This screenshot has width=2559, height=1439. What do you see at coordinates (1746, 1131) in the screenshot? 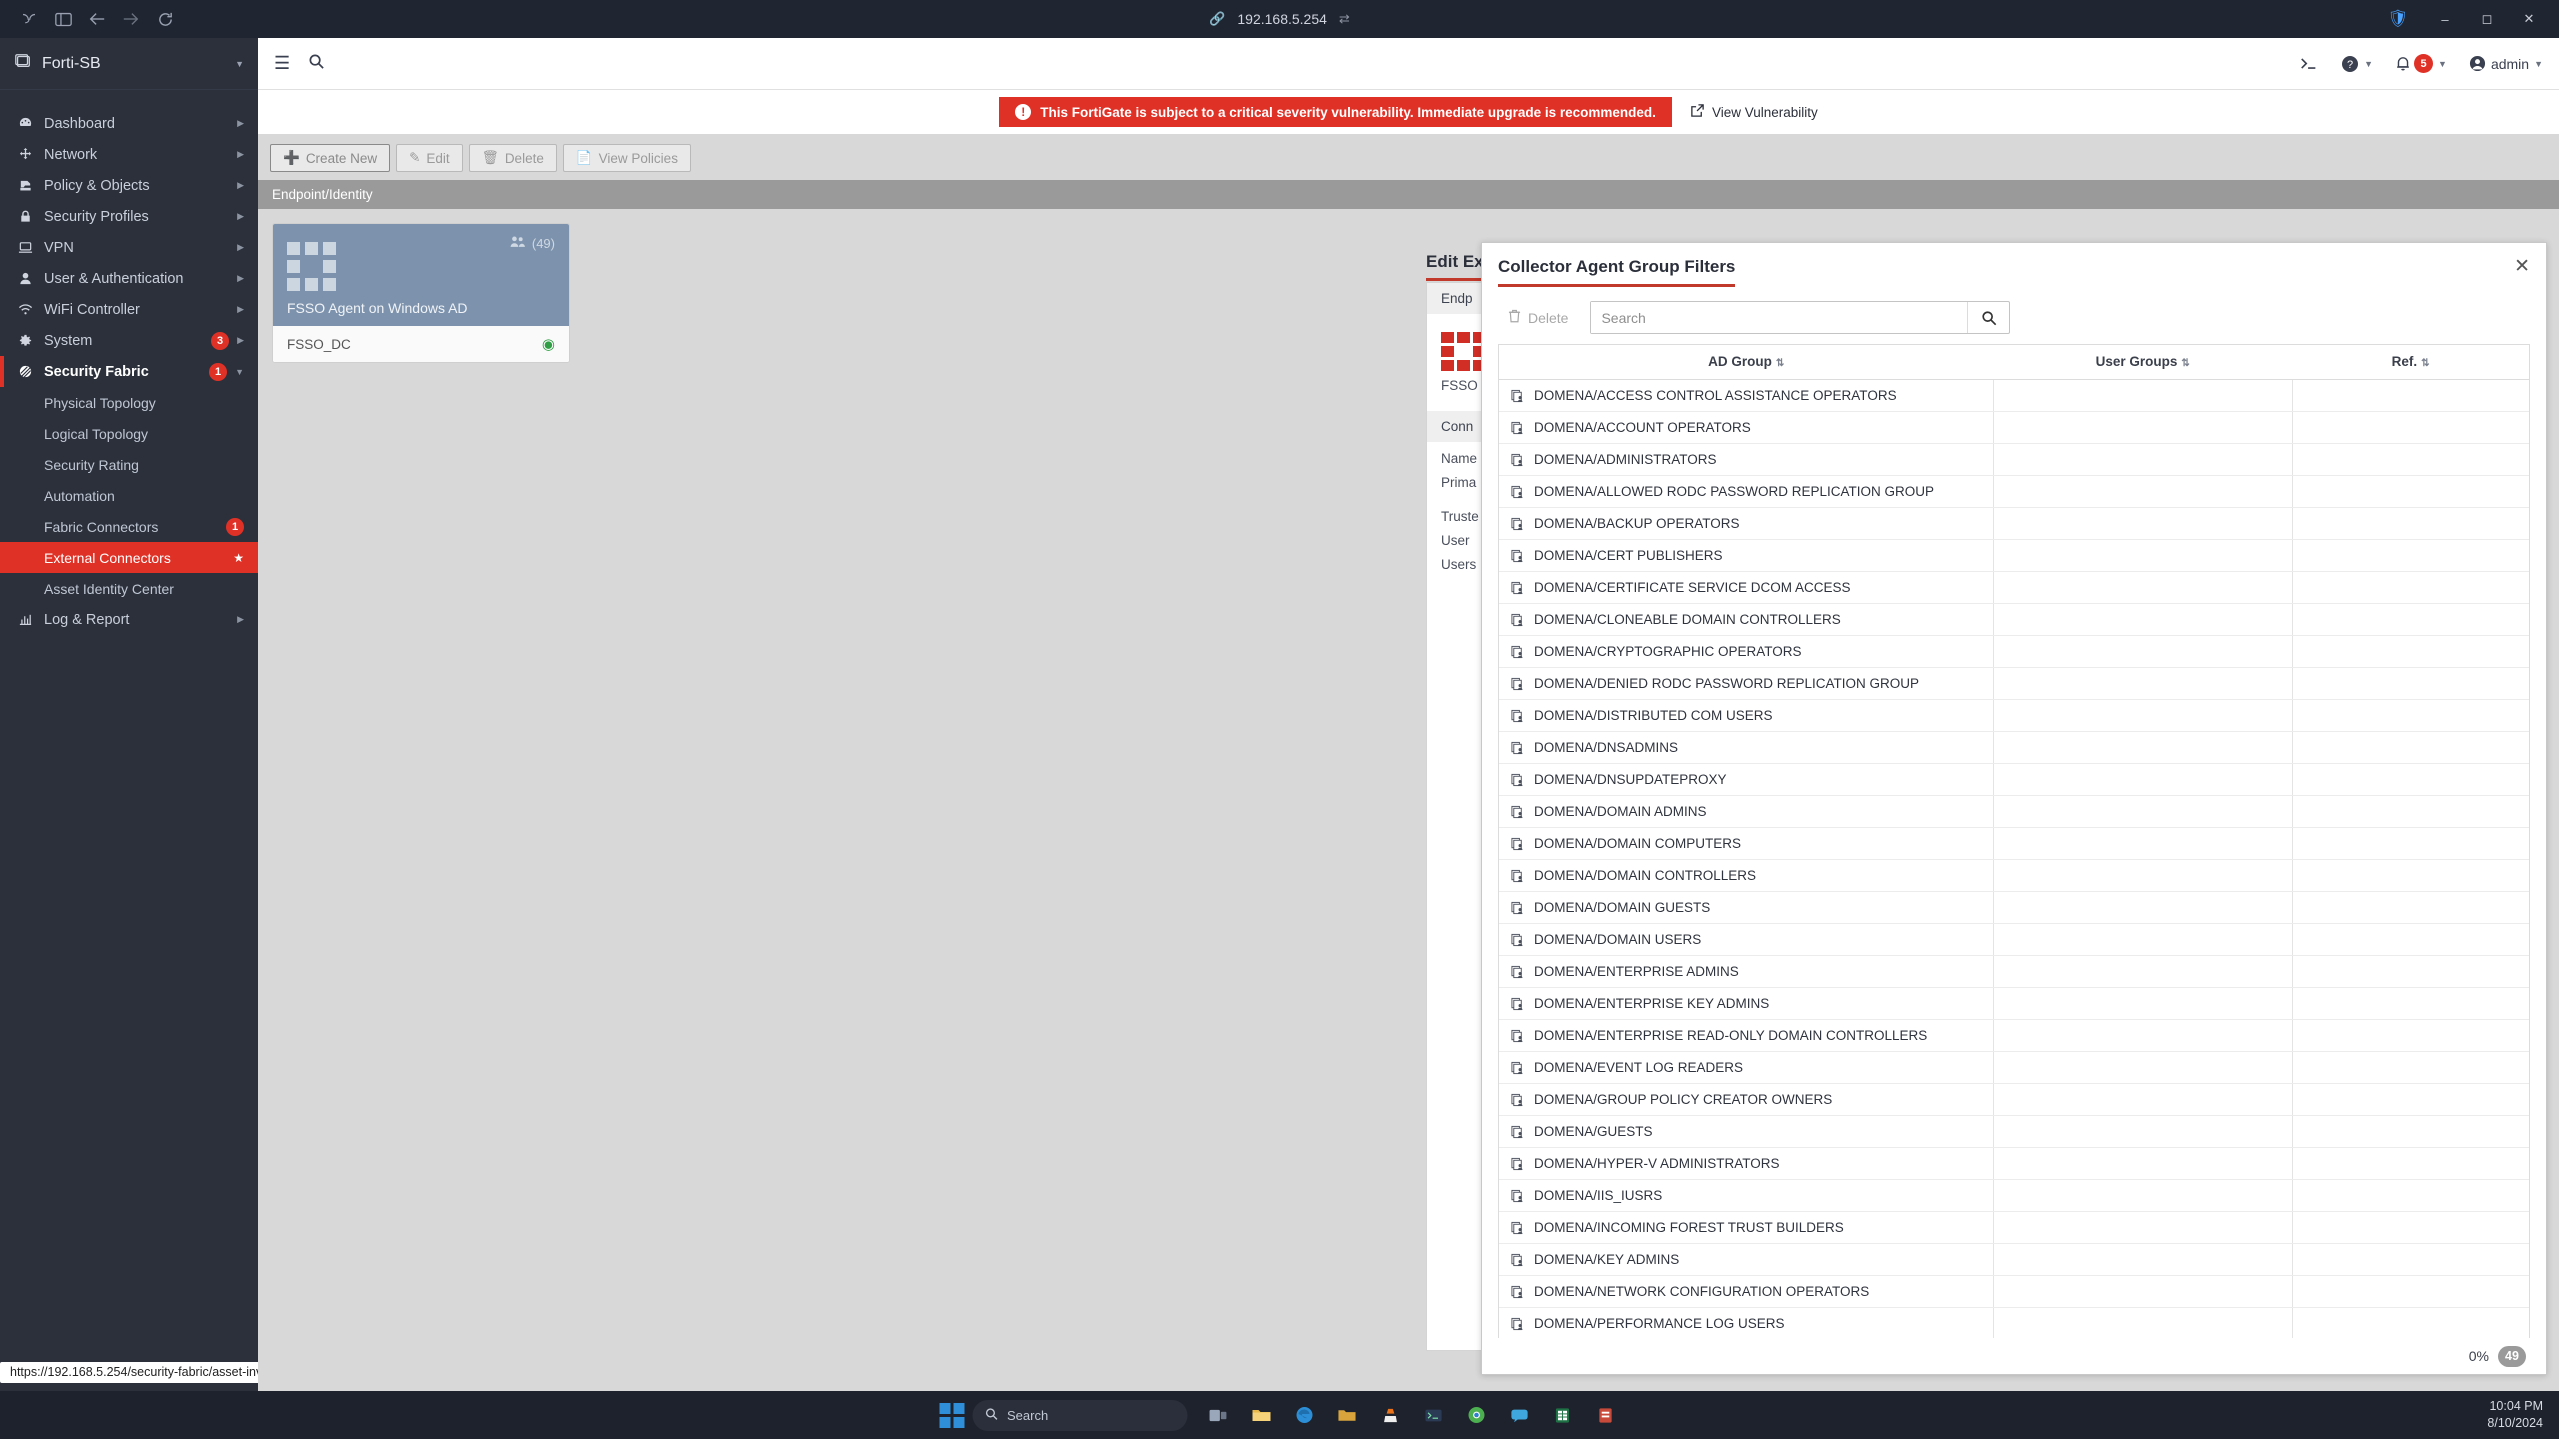
I see `cell-ad-group: DOMENA/GUESTS` at bounding box center [1746, 1131].